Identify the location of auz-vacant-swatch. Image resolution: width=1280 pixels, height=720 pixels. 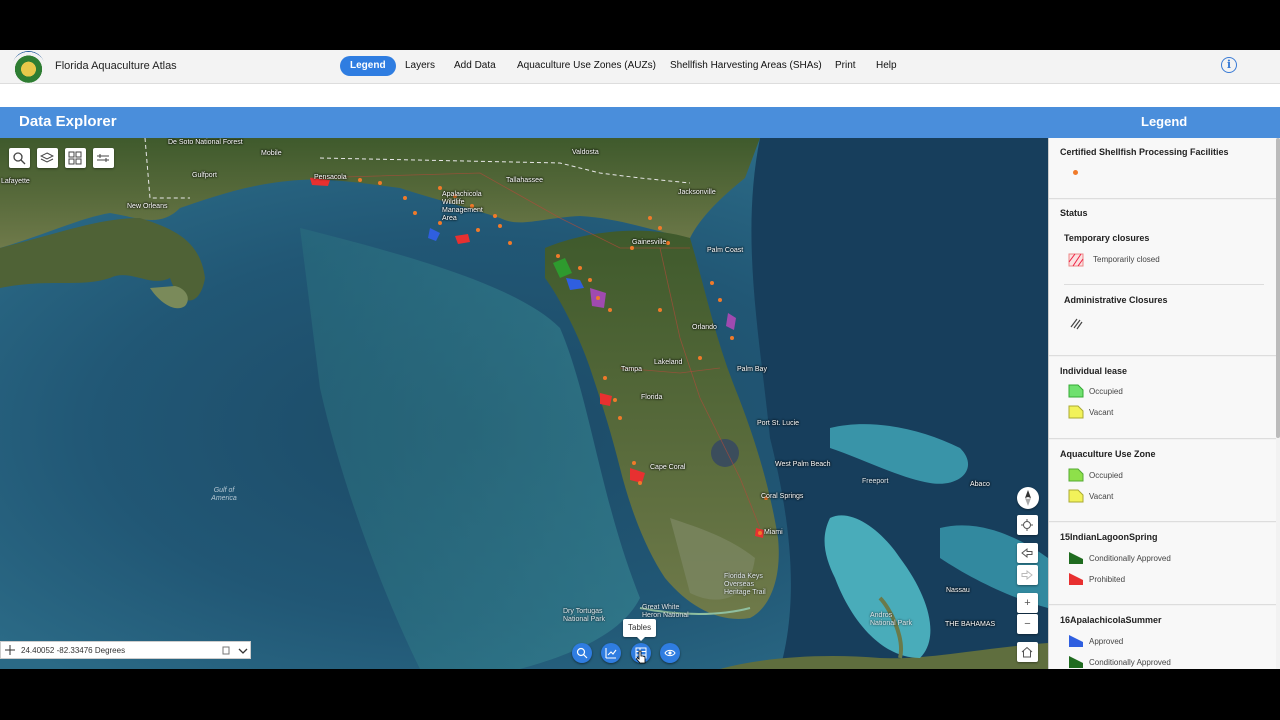
(1076, 496).